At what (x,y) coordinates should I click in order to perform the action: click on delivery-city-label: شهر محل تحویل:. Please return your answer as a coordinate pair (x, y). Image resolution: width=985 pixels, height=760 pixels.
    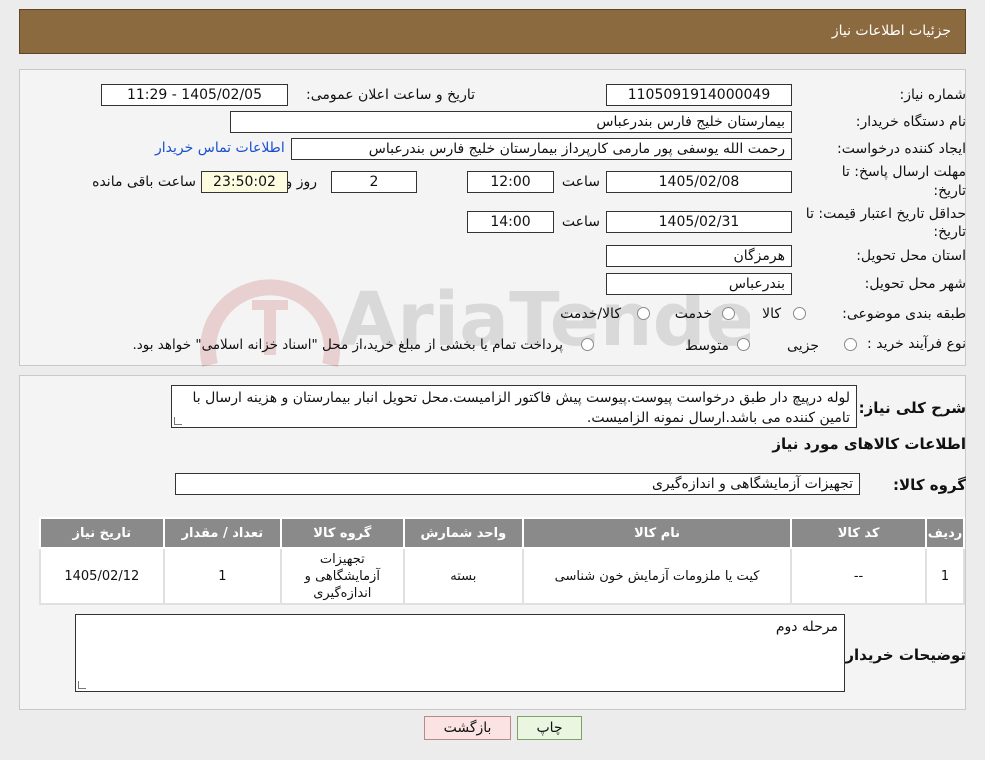
    Looking at the image, I should click on (915, 284).